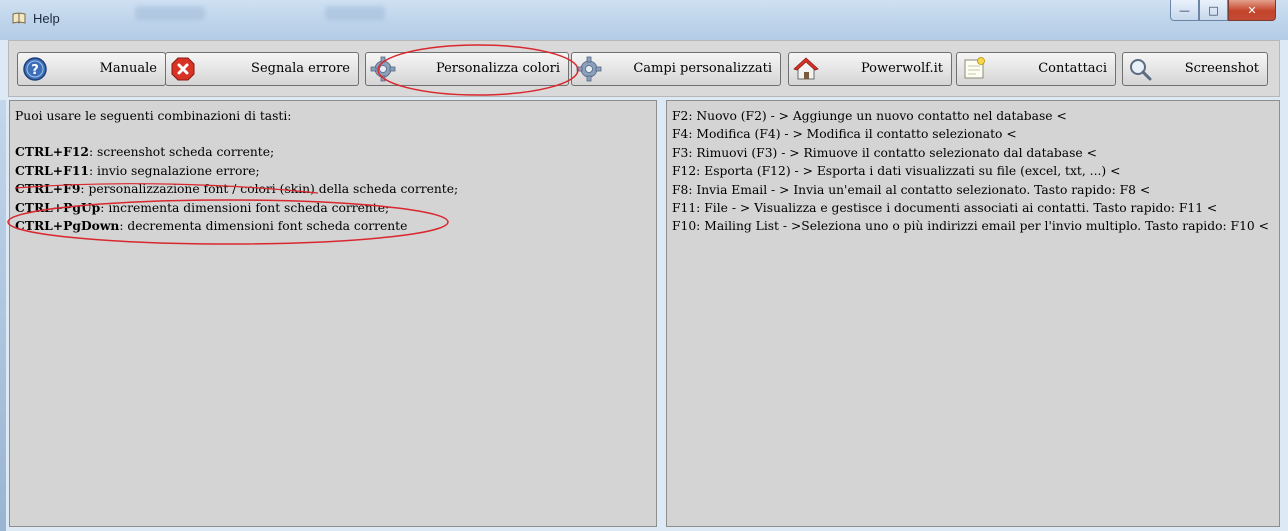 This screenshot has width=1288, height=531. I want to click on help-circle-icon: ?, so click(35, 69).